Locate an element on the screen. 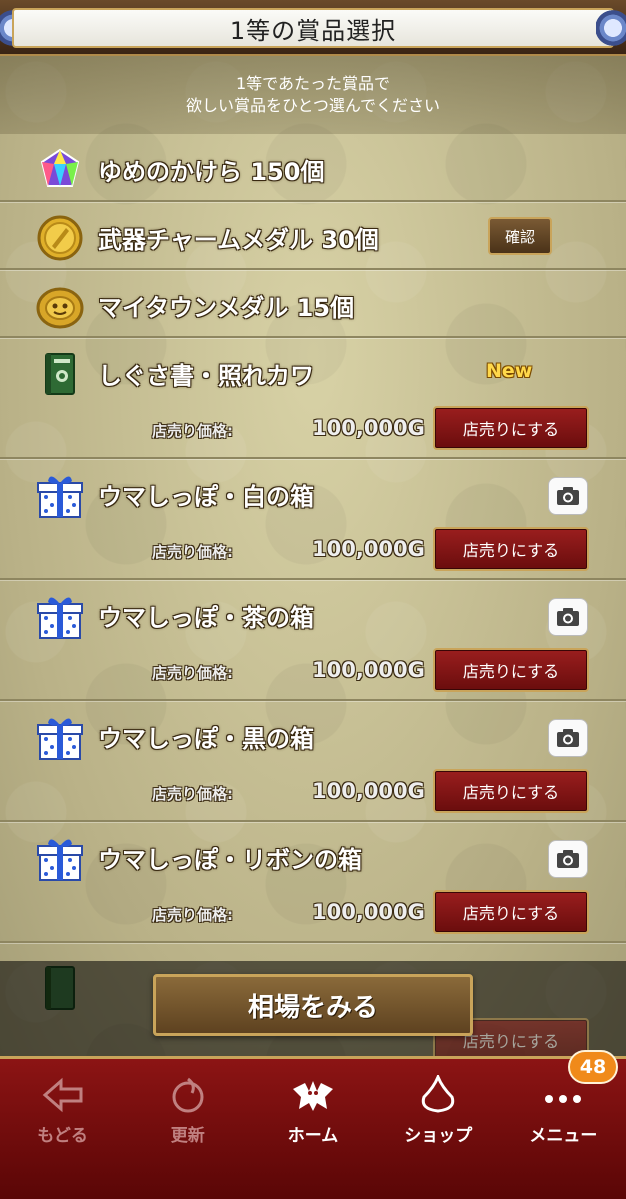 The height and width of the screenshot is (1199, 626). market-price-button: 相場をみる is located at coordinates (313, 1005).